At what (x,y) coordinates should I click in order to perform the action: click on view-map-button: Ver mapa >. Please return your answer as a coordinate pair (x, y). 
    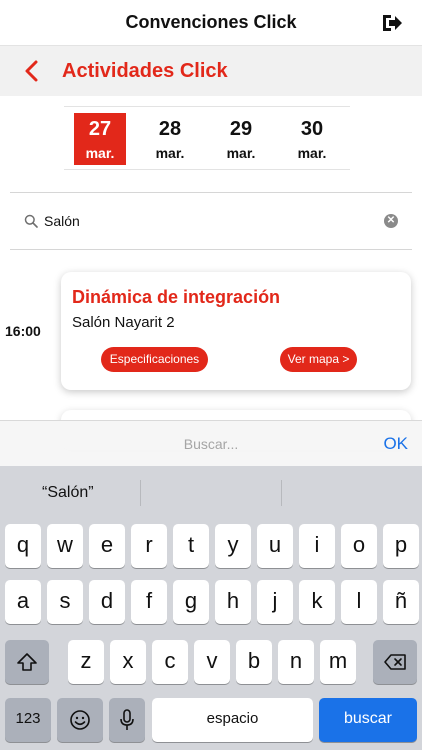
    Looking at the image, I should click on (318, 359).